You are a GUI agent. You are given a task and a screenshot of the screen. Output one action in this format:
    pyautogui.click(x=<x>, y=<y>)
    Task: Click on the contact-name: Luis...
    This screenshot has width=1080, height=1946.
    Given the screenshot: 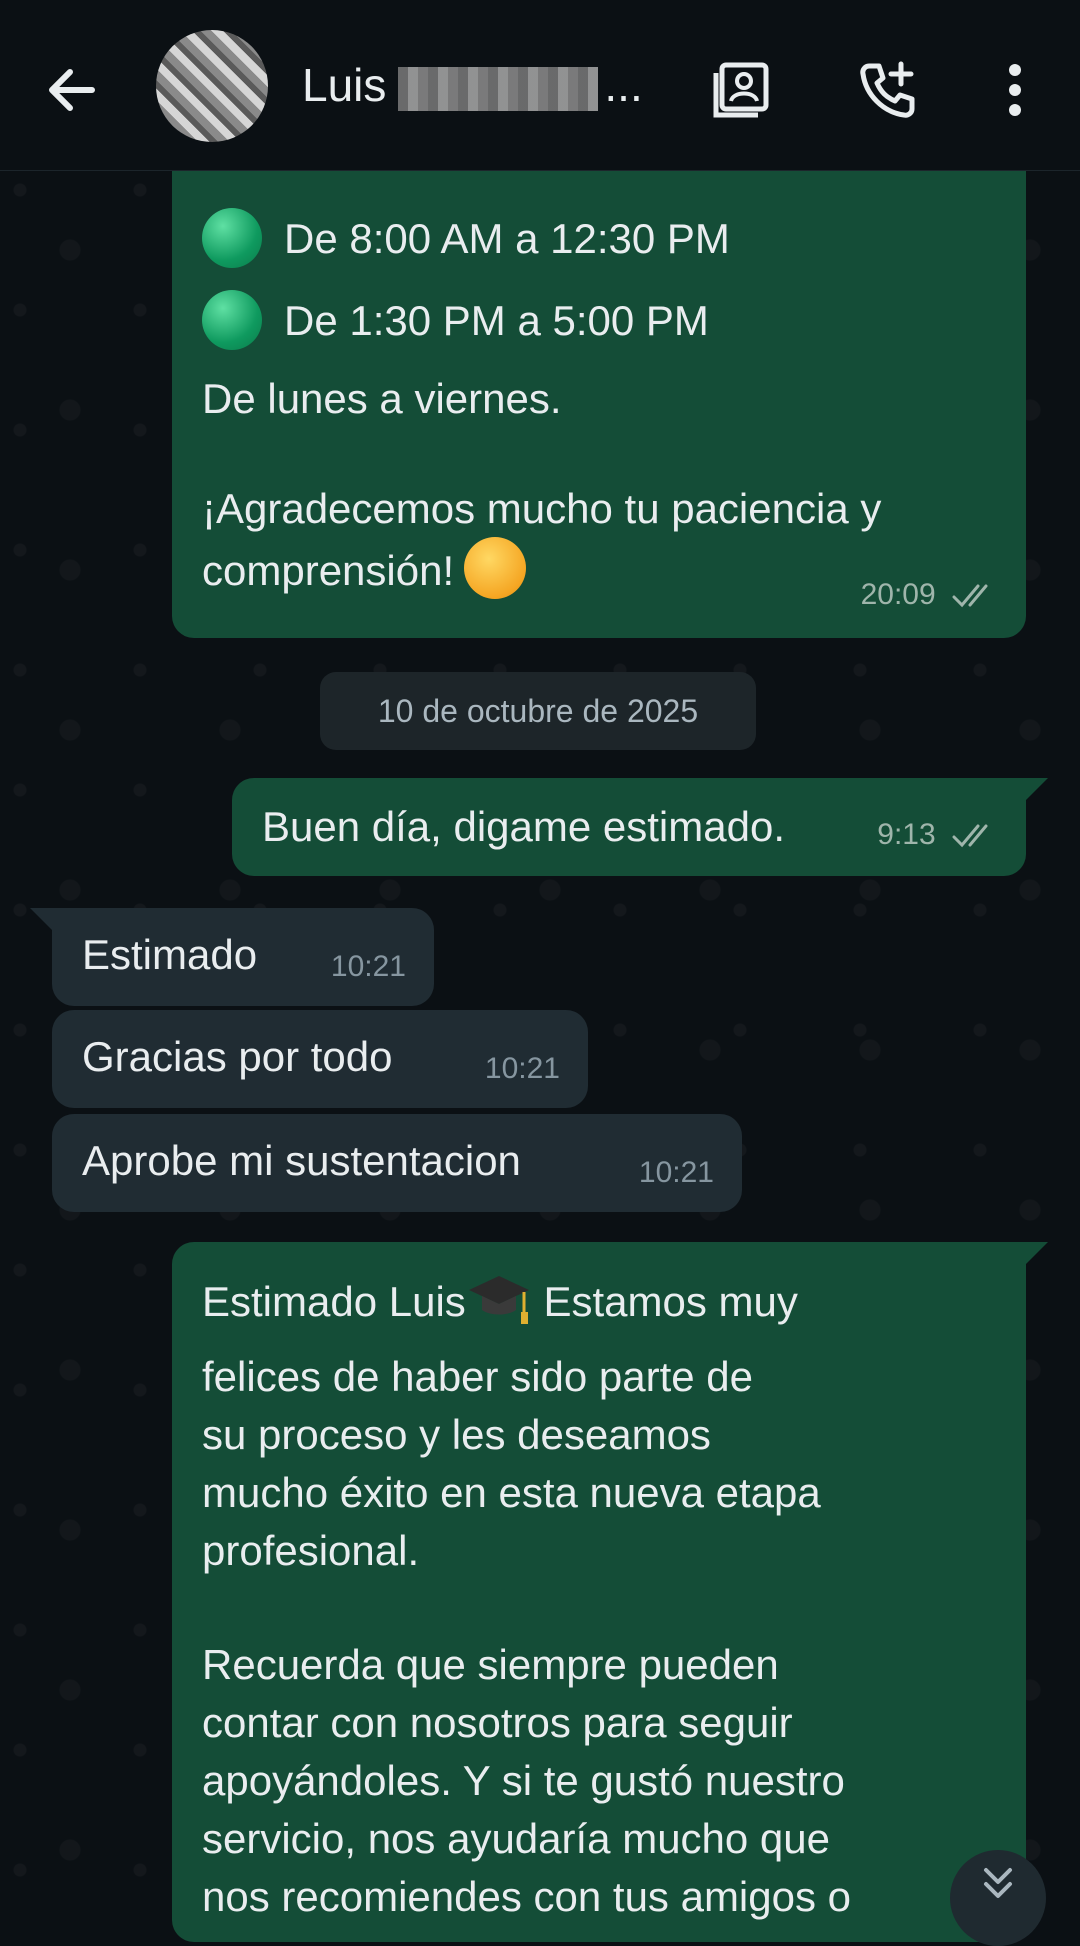 What is the action you would take?
    pyautogui.click(x=472, y=85)
    